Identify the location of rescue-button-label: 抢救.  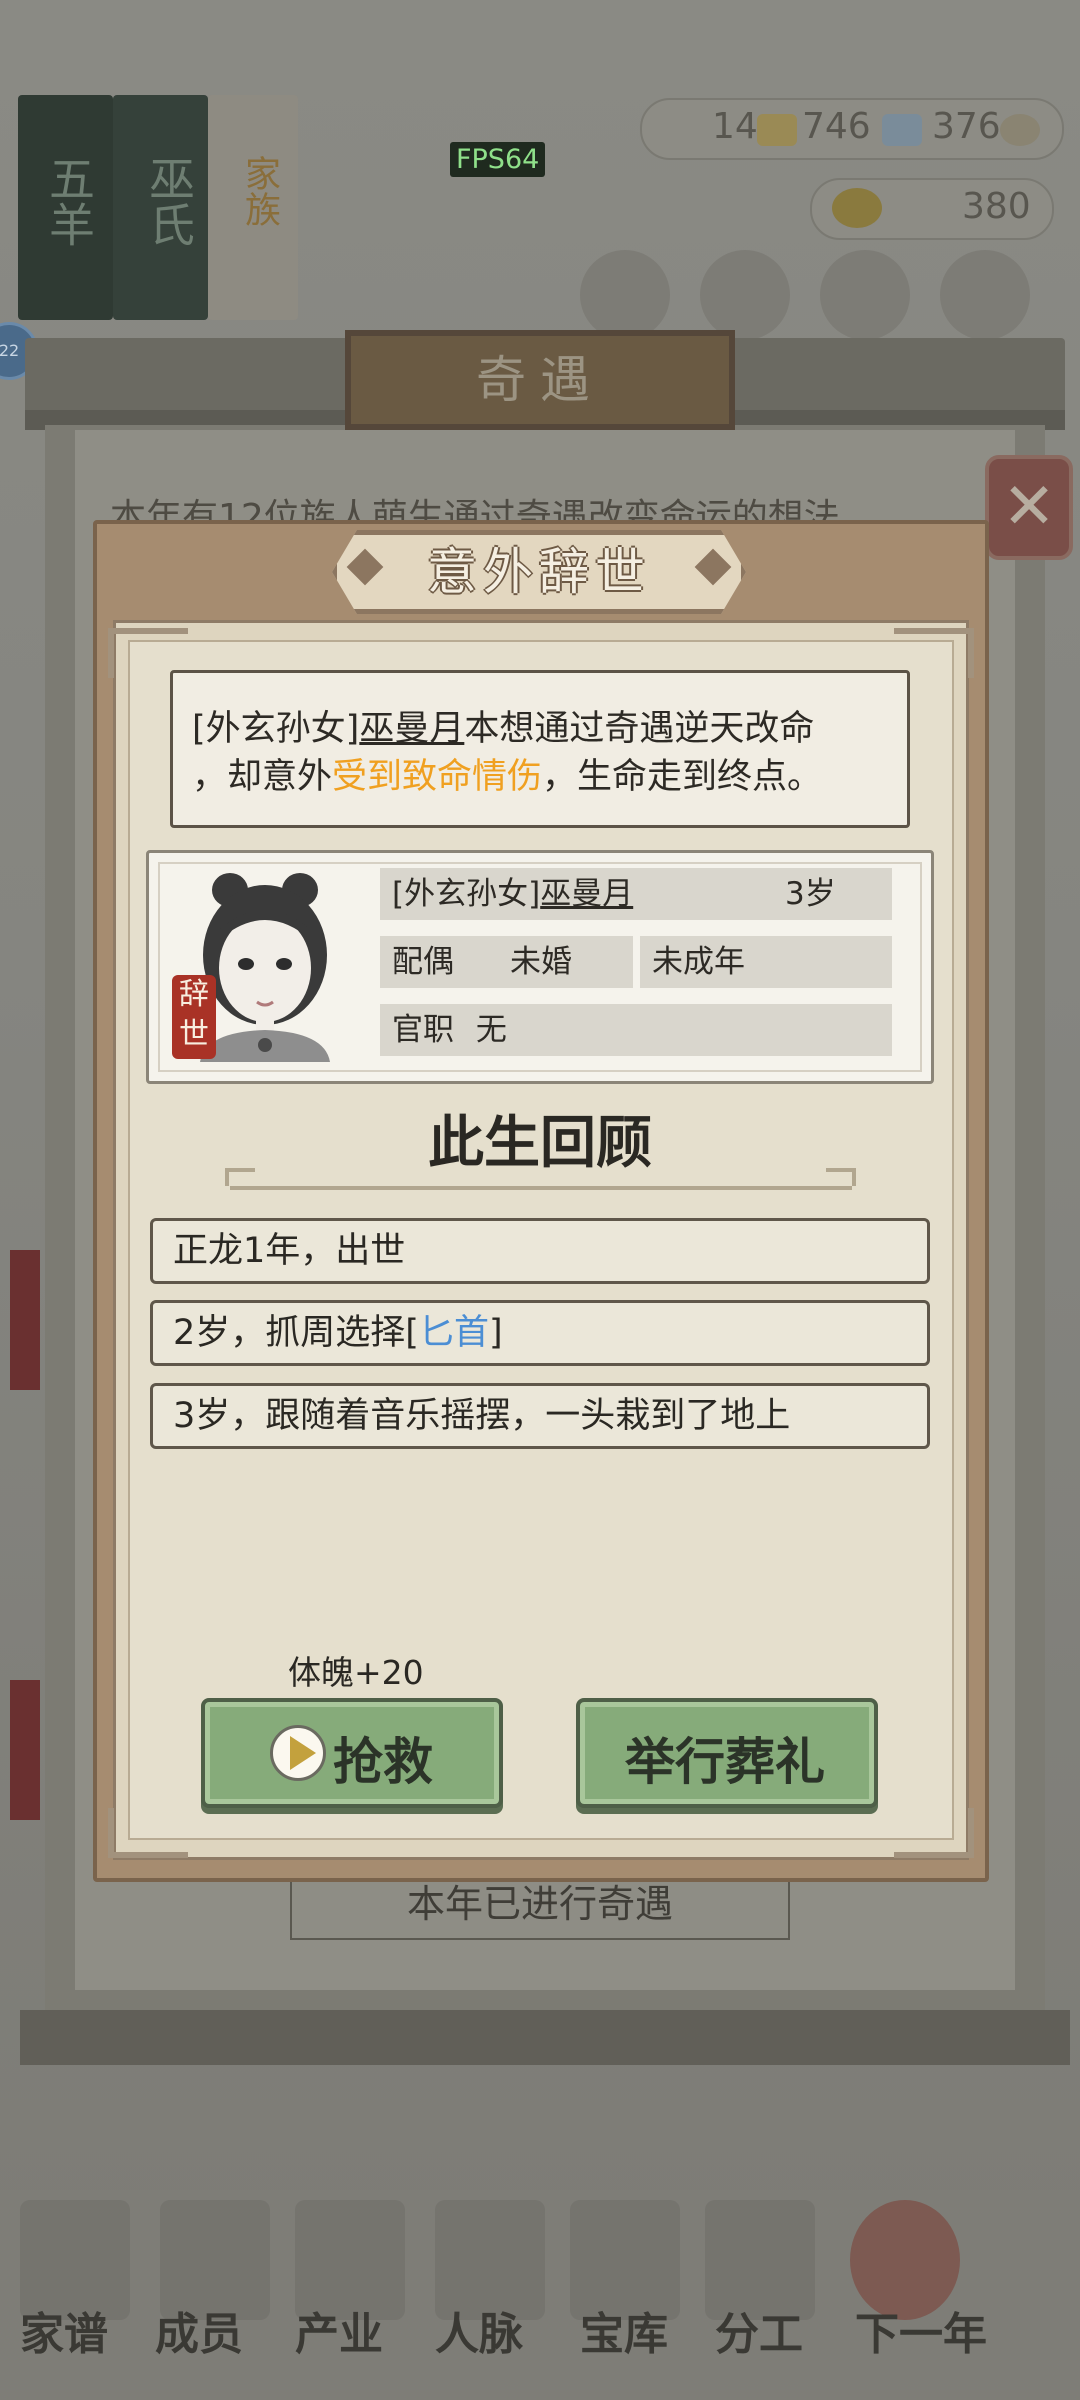
(383, 1761).